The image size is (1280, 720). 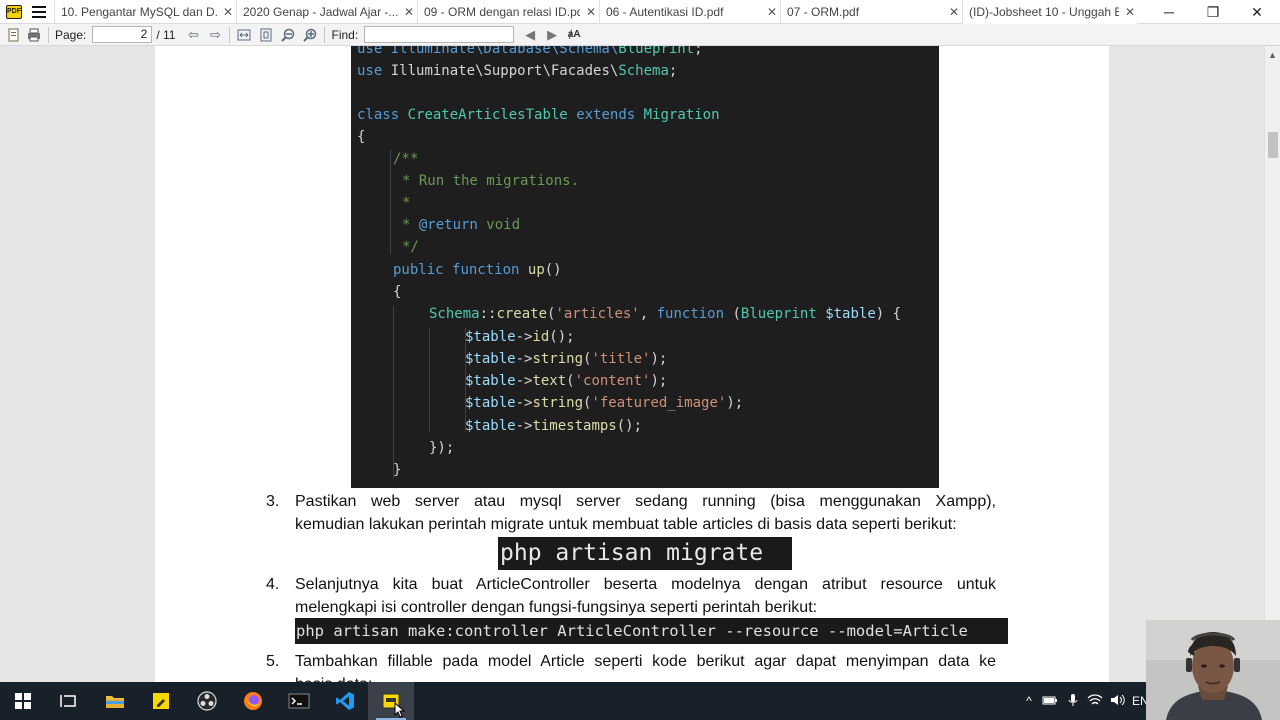 I want to click on menu-icon, so click(x=39, y=11).